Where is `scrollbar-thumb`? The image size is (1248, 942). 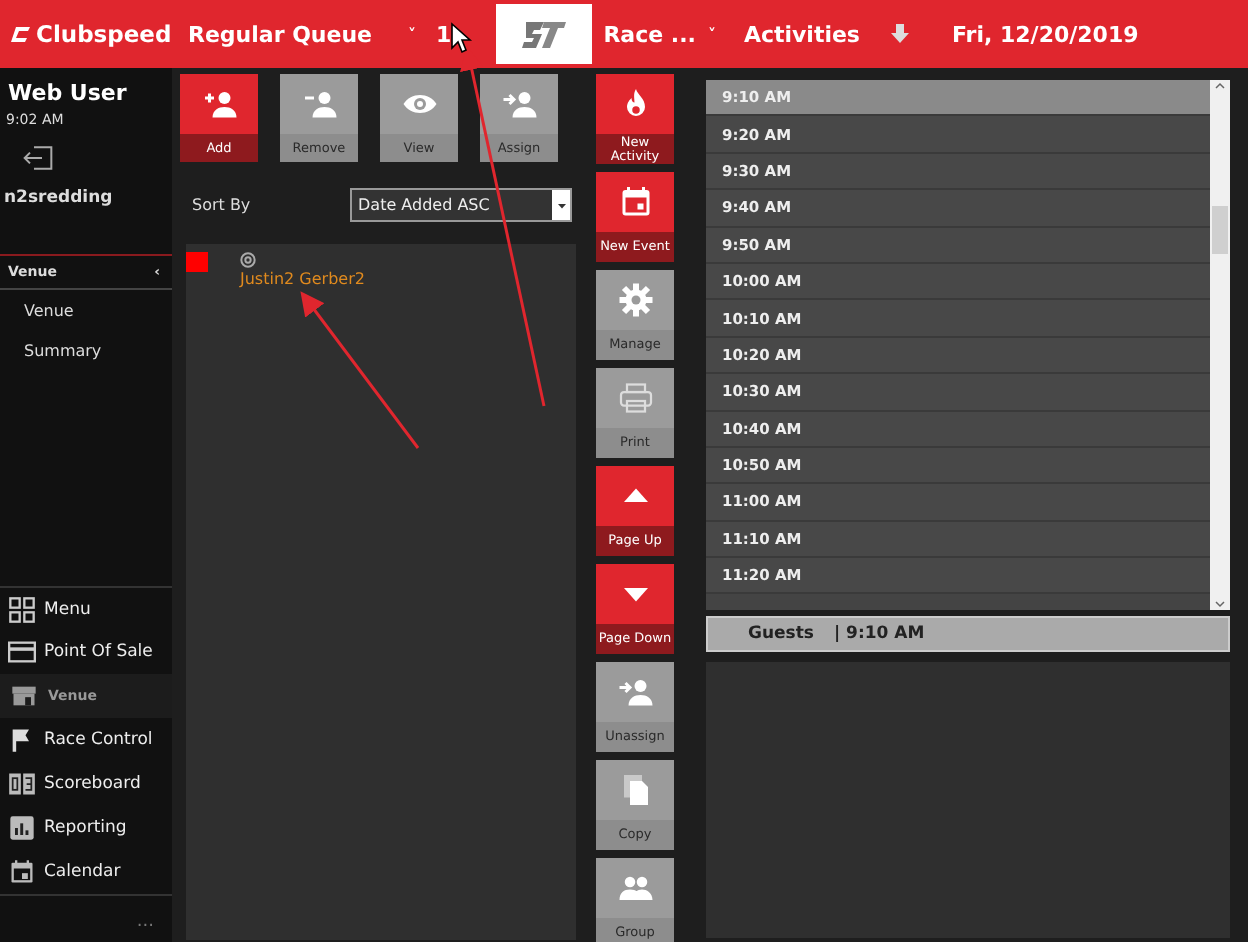 scrollbar-thumb is located at coordinates (1220, 230).